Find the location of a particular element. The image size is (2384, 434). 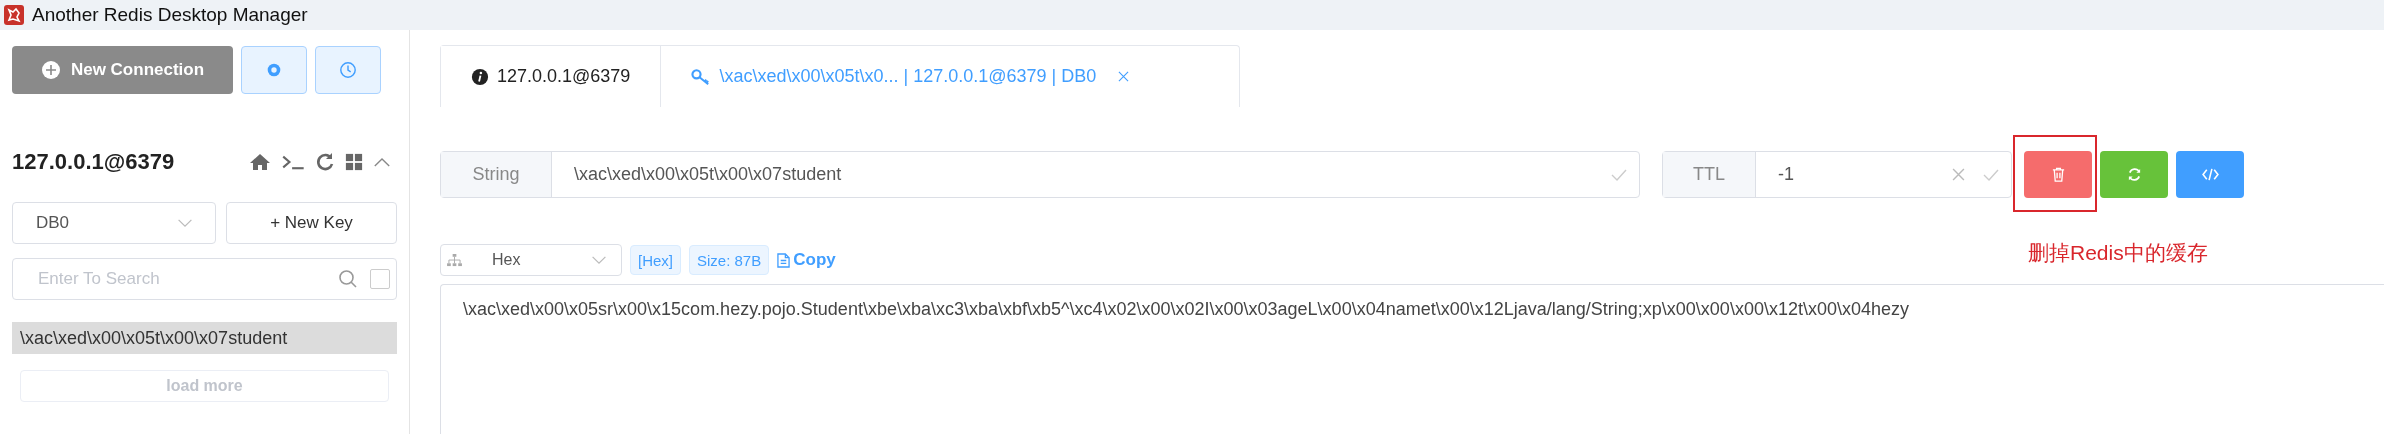

search-box: Enter To Search is located at coordinates (204, 279).